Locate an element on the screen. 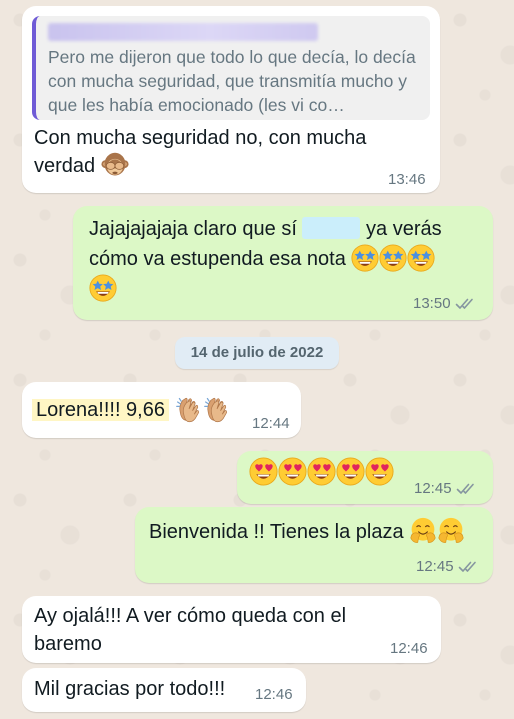  see-no-evil-monkey-icon is located at coordinates (115, 165).